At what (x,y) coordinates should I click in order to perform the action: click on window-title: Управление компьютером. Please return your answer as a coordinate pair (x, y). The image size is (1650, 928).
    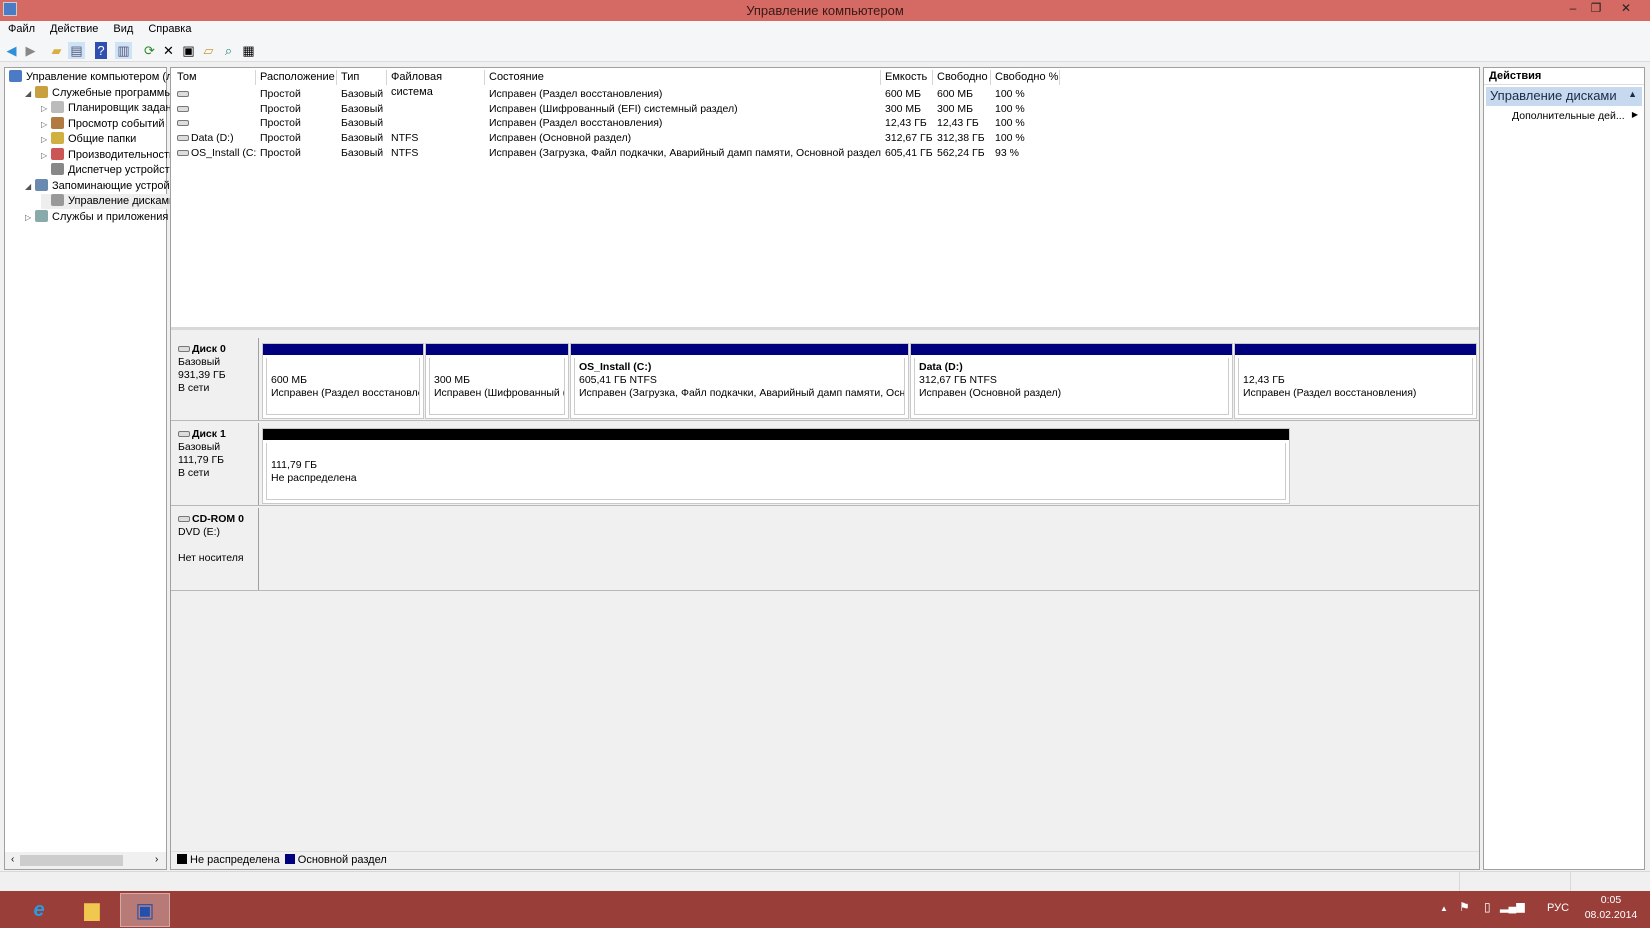
    Looking at the image, I should click on (825, 10).